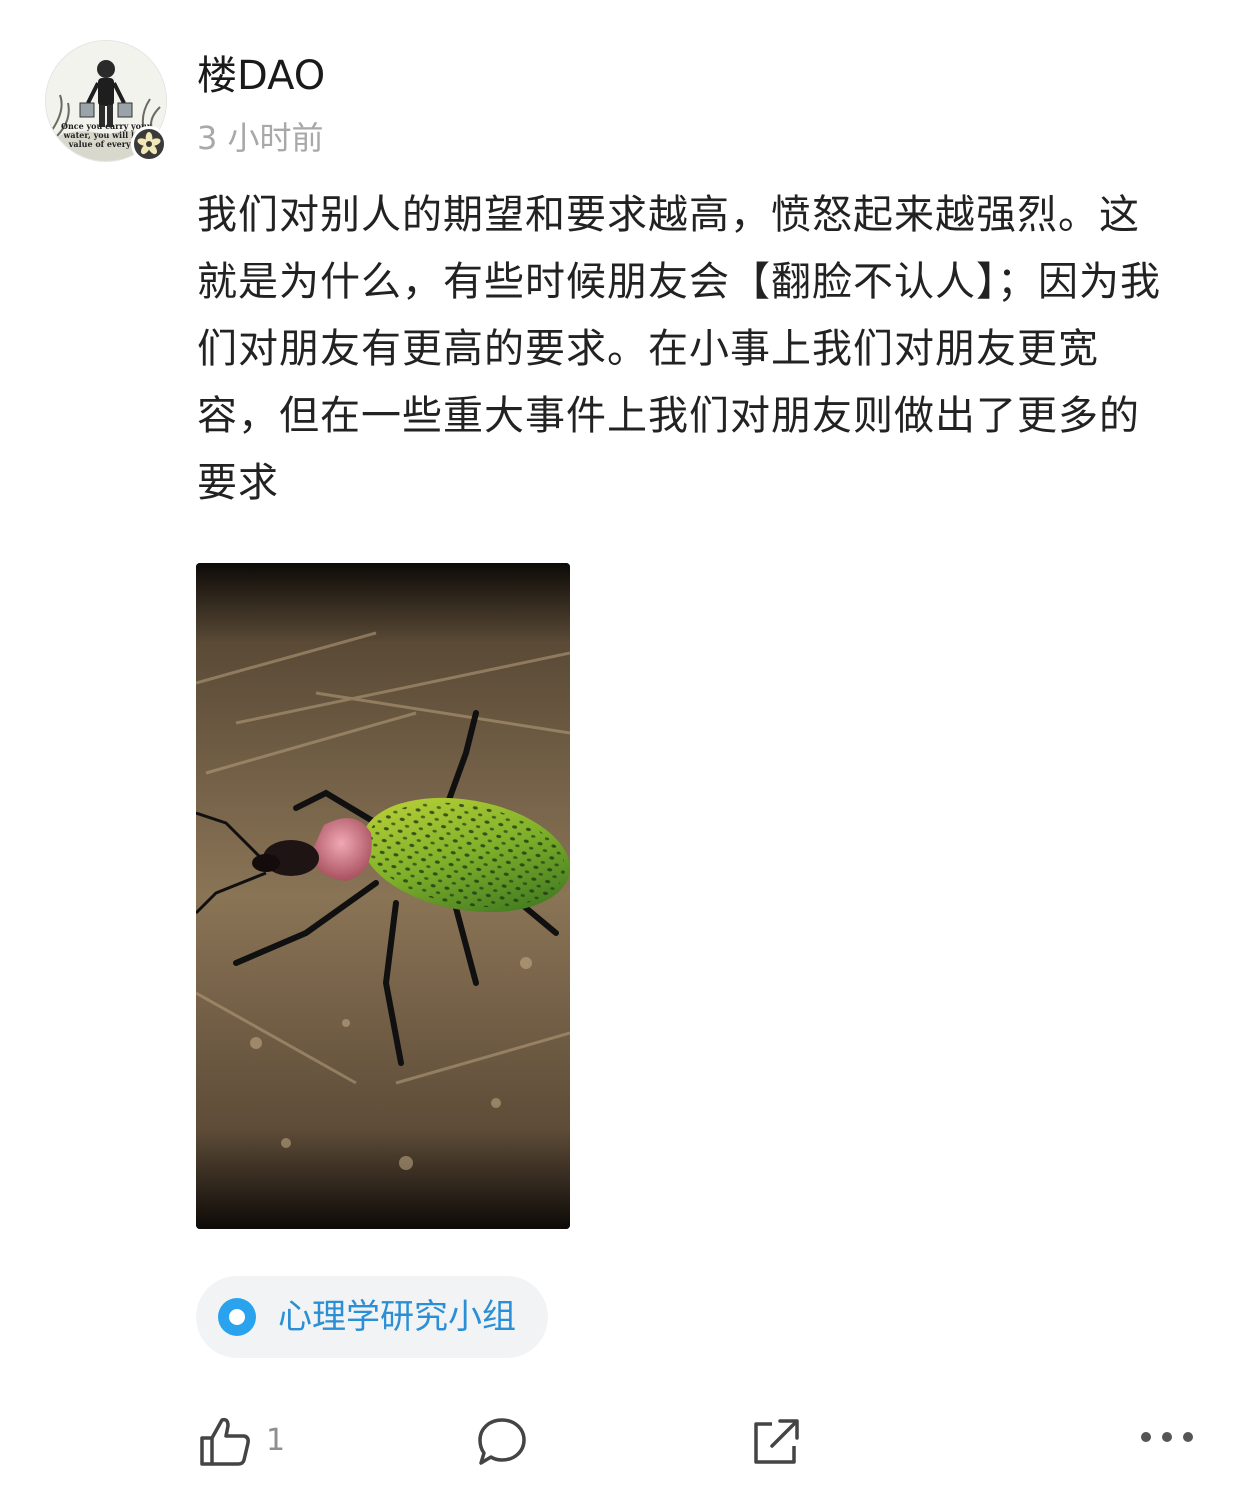 This screenshot has height=1511, width=1241. I want to click on thumbs-up-icon, so click(225, 1441).